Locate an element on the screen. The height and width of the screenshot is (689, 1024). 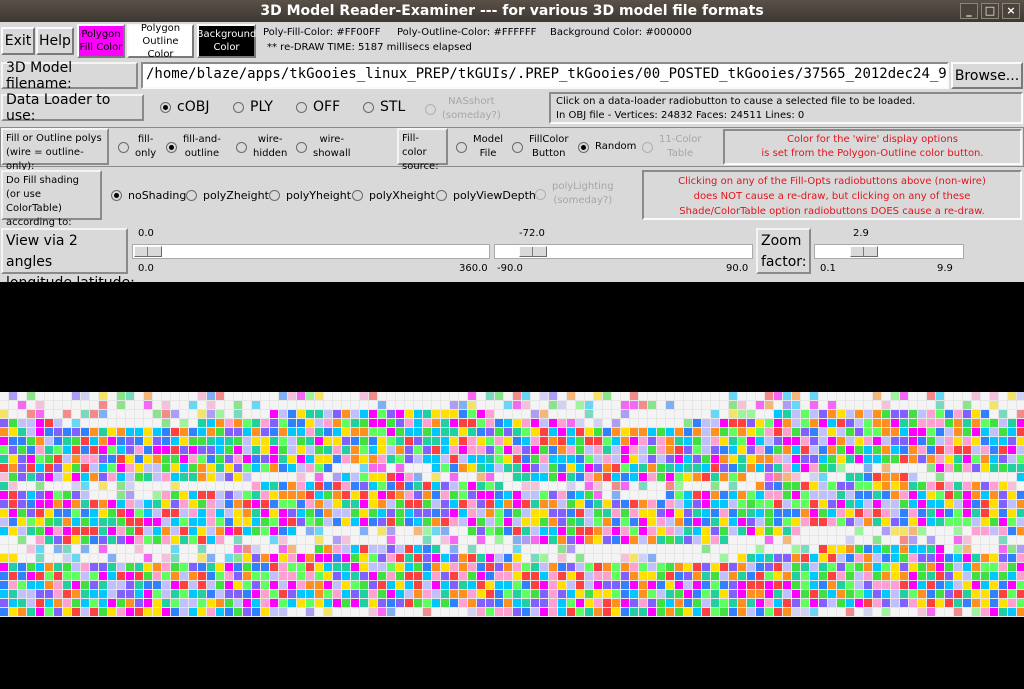
shading-option-label: polyZheight is located at coordinates (236, 195).